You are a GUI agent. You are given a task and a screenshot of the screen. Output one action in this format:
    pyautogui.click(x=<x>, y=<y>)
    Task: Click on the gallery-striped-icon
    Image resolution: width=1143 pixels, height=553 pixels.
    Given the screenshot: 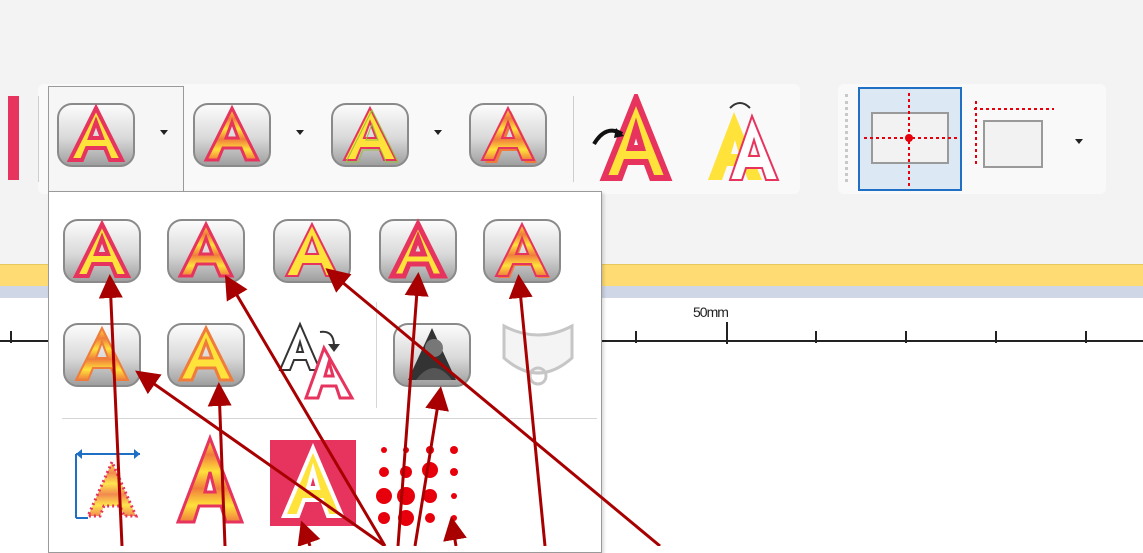 What is the action you would take?
    pyautogui.click(x=208, y=250)
    